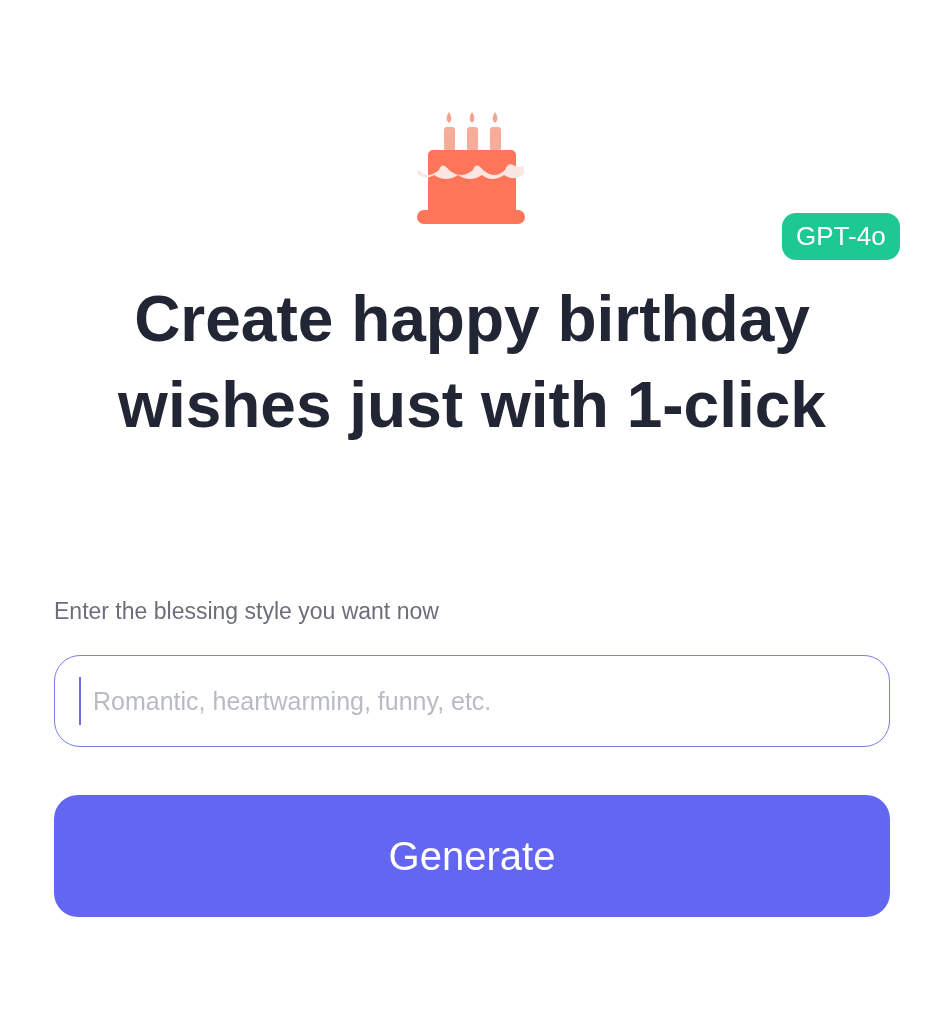  What do you see at coordinates (472, 362) in the screenshot?
I see `page-title: Create happy birthday wishes just with 1-click` at bounding box center [472, 362].